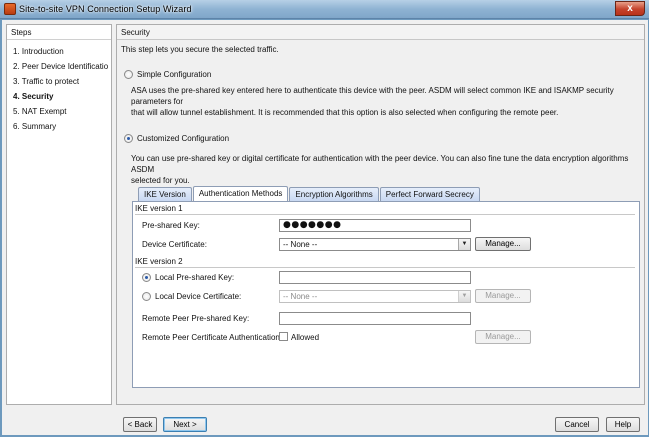 This screenshot has height=437, width=649. What do you see at coordinates (334, 194) in the screenshot?
I see `tab-encryption-algorithms: Encryption Algorithms` at bounding box center [334, 194].